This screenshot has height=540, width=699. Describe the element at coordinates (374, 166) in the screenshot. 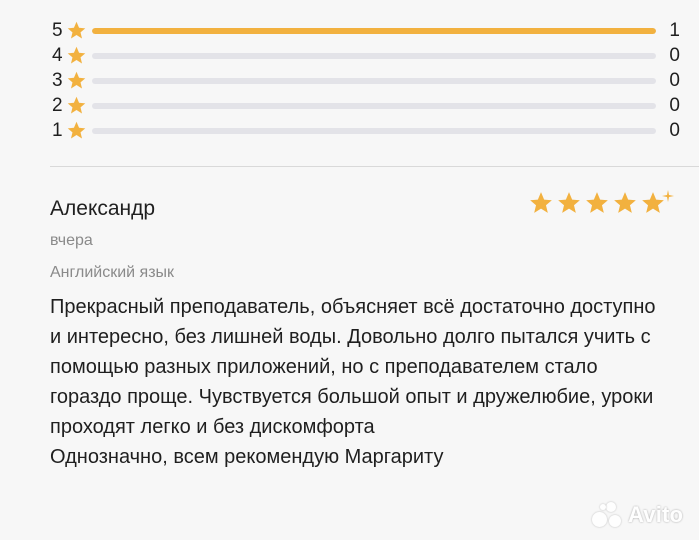

I see `section-divider` at that location.